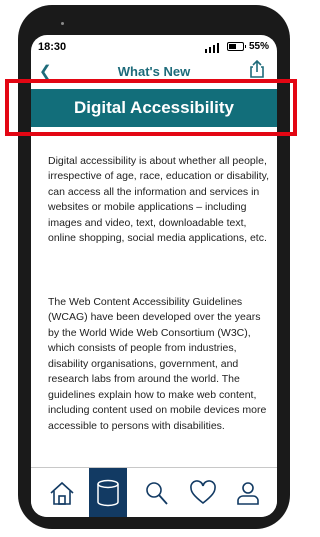 The height and width of the screenshot is (537, 320). I want to click on home-icon, so click(62, 493).